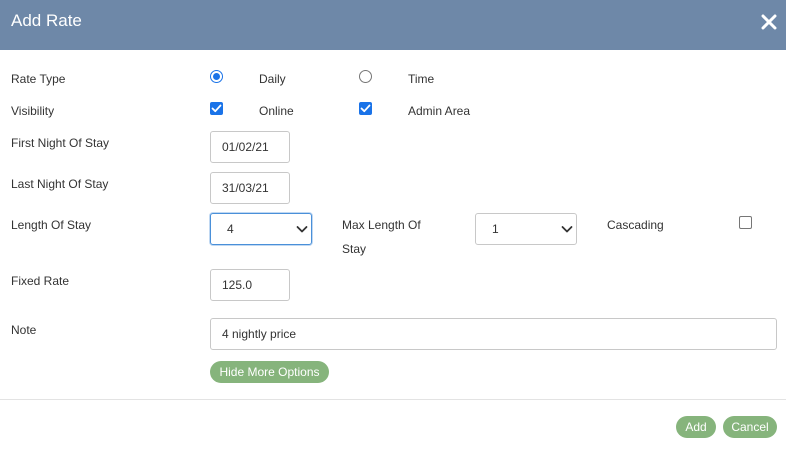  Describe the element at coordinates (365, 108) in the screenshot. I see `visibility-admin-area-checkbox` at that location.